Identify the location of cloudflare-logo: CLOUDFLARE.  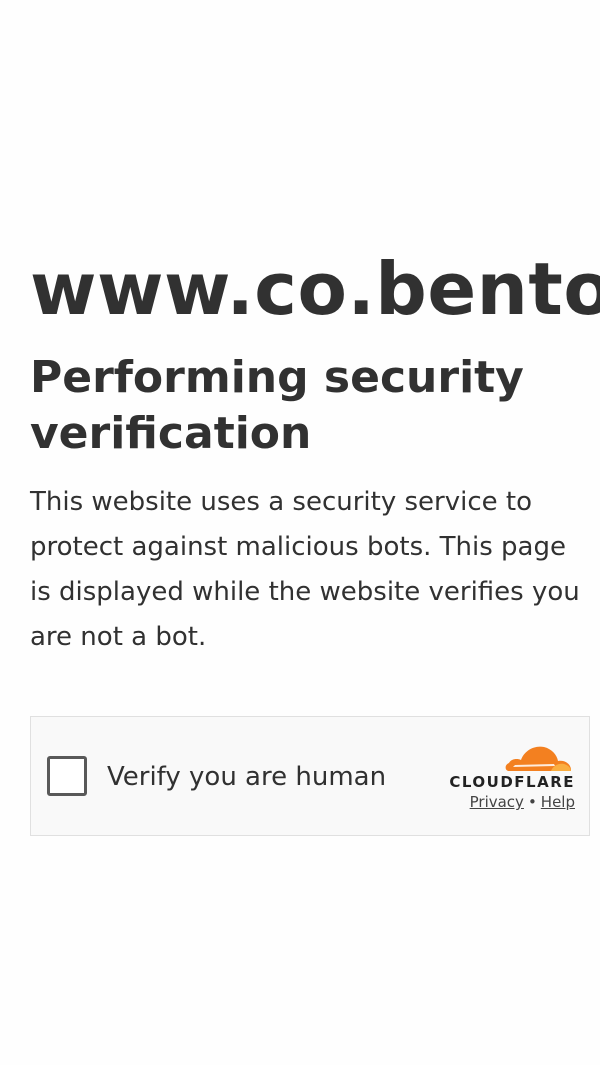
(505, 767).